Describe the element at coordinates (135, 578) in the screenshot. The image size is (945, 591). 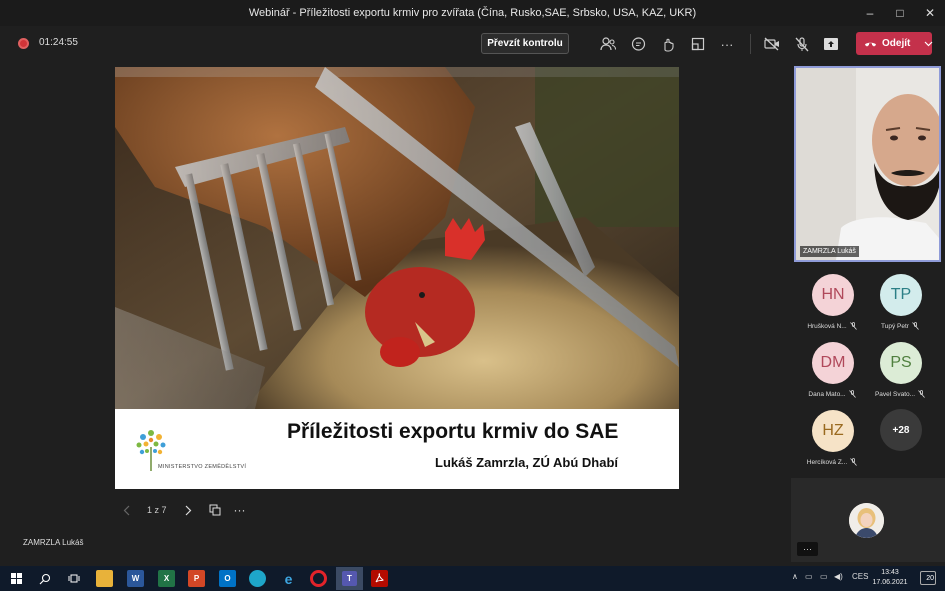
I see `word-icon: W` at that location.